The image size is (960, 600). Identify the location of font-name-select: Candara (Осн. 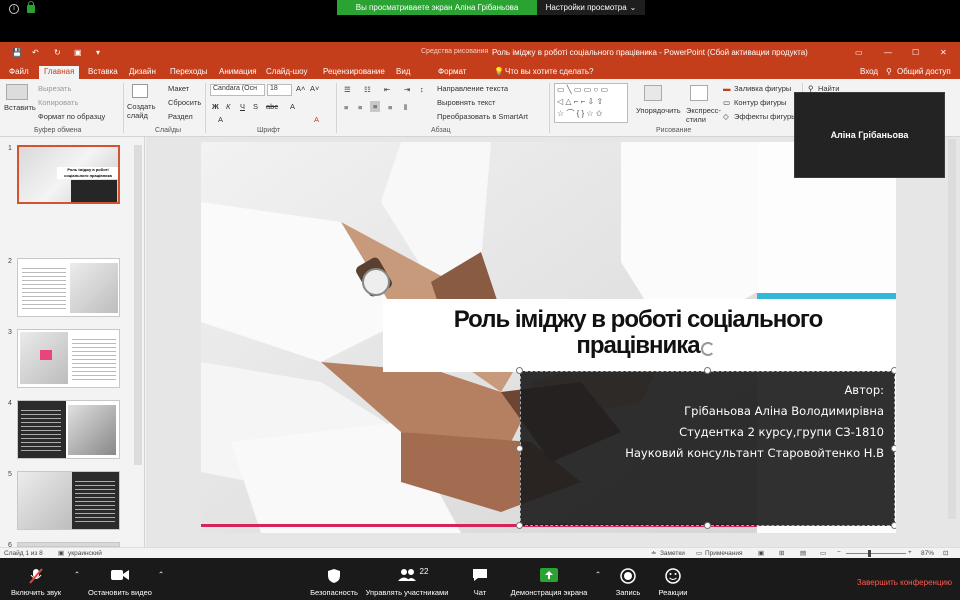
(237, 90).